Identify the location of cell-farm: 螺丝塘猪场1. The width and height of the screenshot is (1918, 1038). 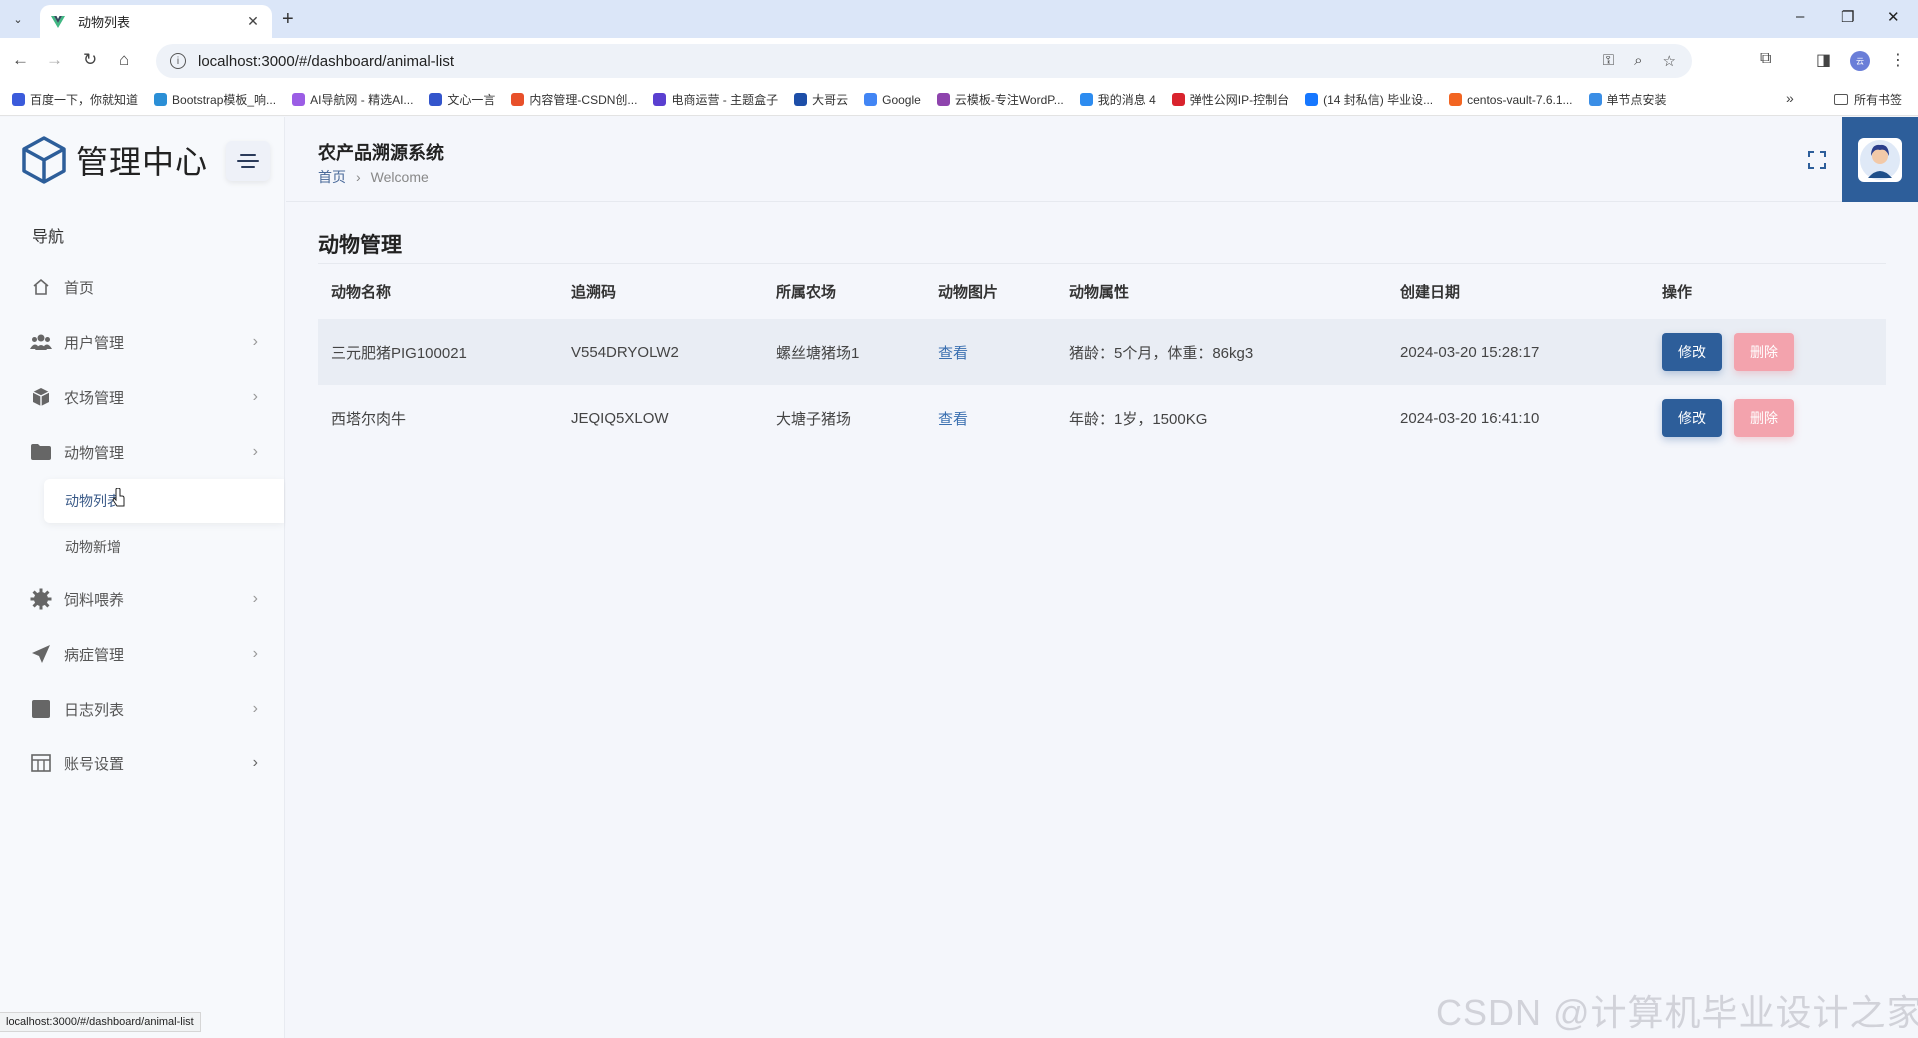
(818, 353).